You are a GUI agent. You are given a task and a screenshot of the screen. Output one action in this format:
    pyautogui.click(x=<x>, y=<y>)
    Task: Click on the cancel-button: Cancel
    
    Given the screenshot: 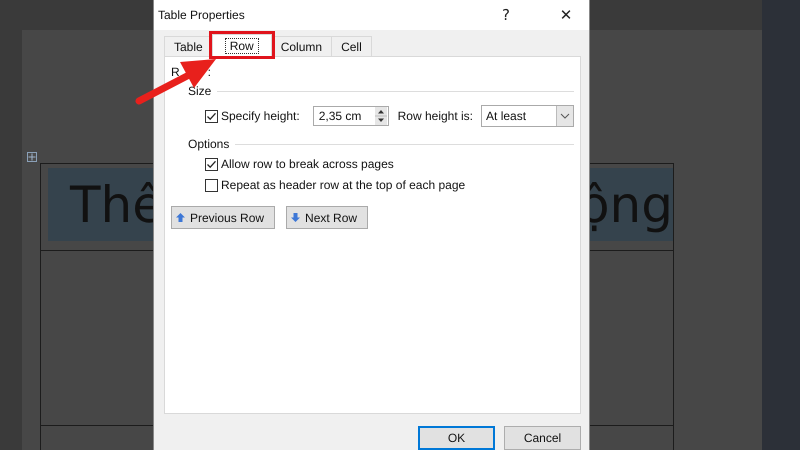 What is the action you would take?
    pyautogui.click(x=542, y=438)
    